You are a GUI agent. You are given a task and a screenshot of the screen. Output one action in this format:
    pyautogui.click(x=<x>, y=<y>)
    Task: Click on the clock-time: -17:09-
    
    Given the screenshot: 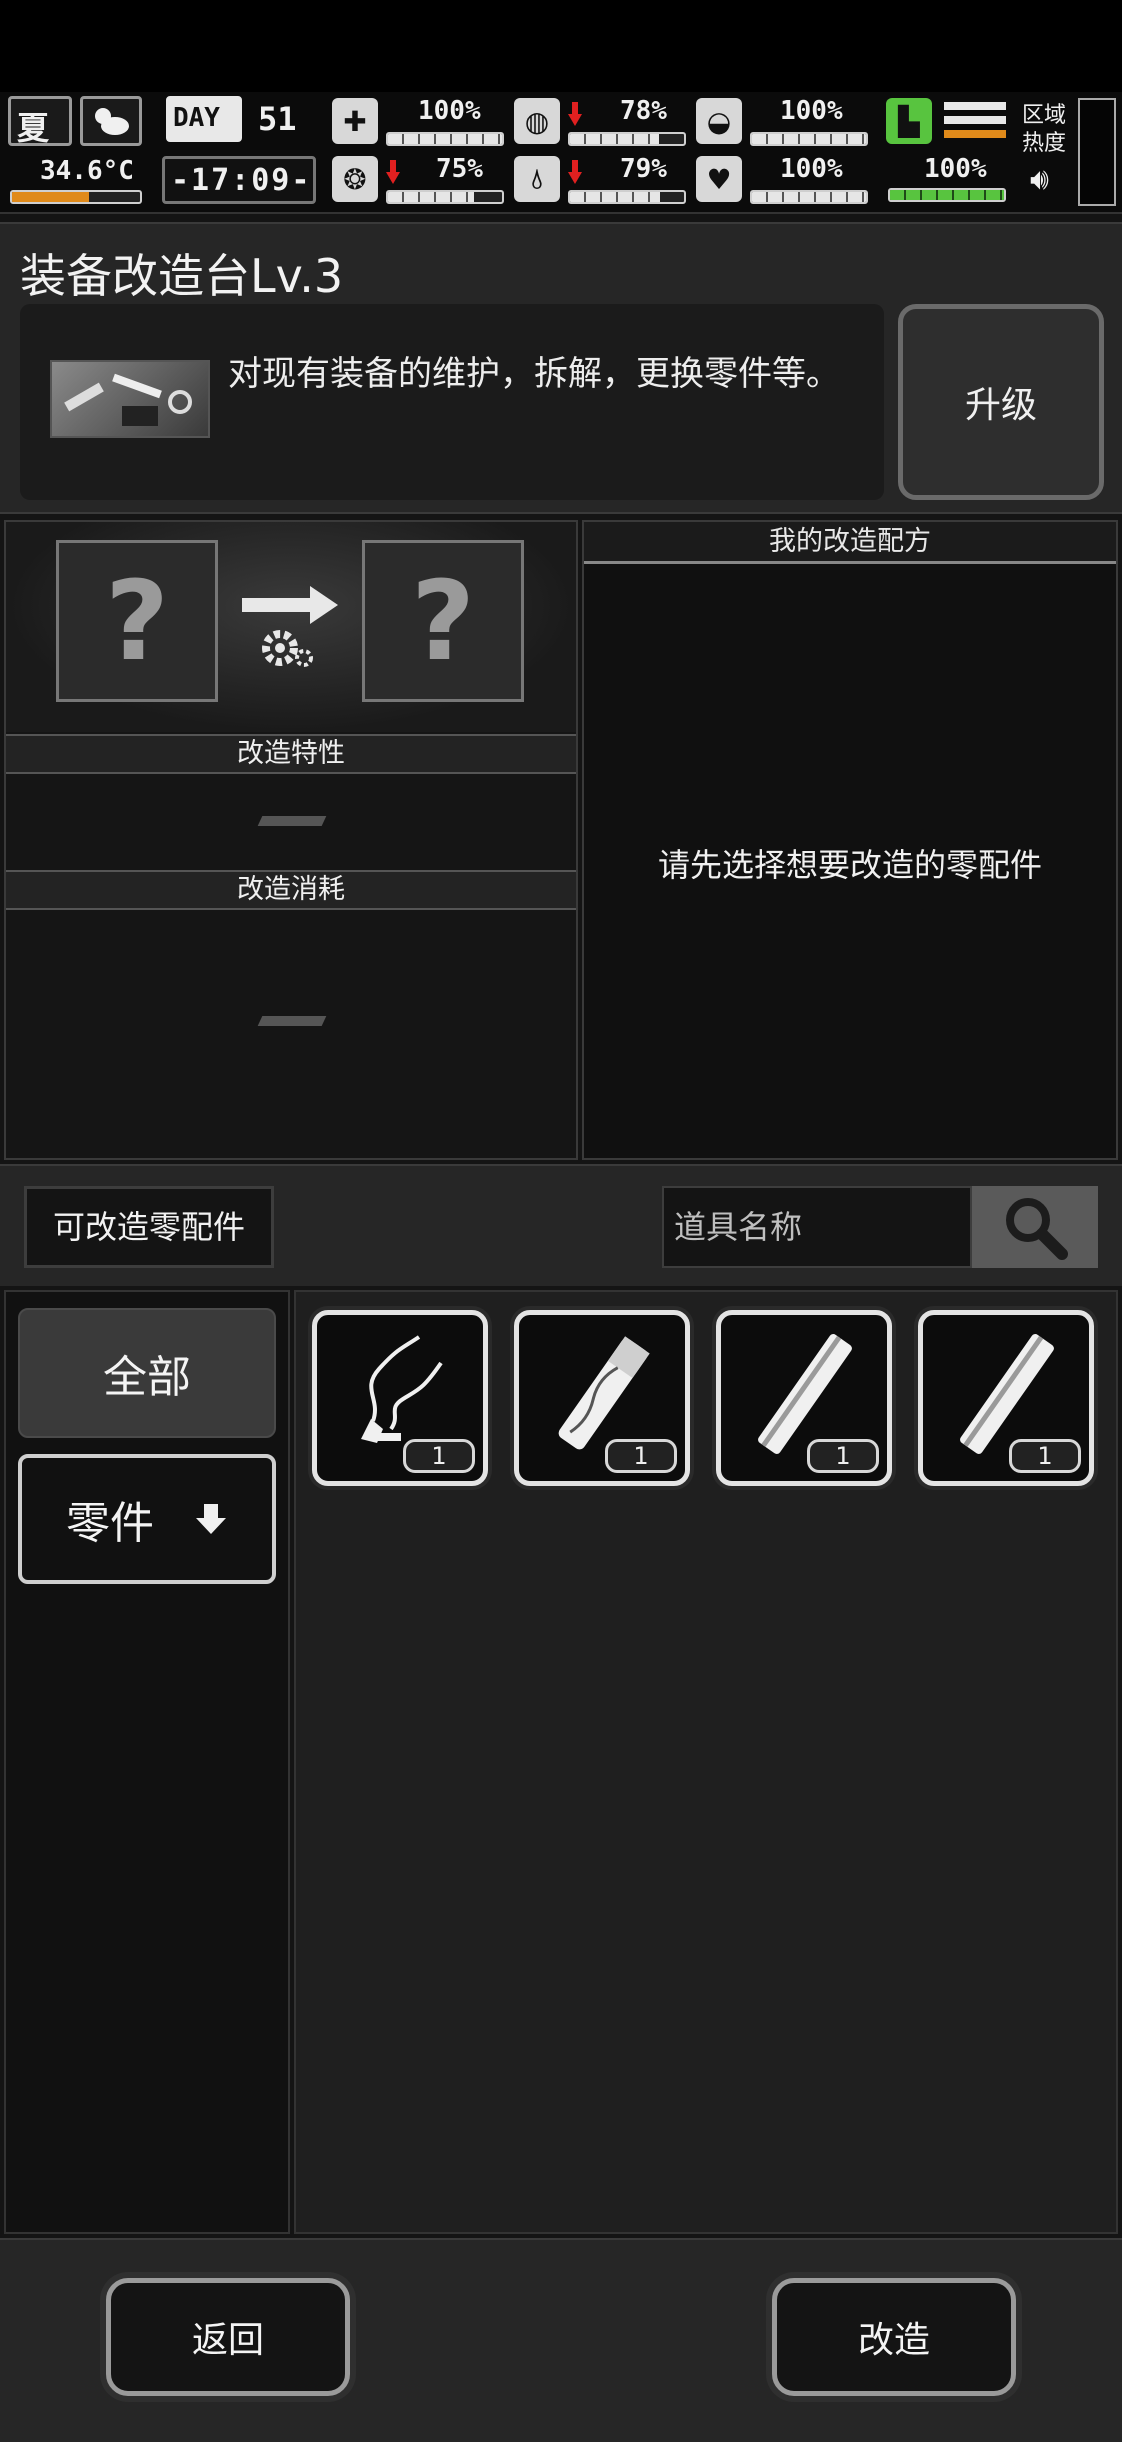 What is the action you would take?
    pyautogui.click(x=241, y=180)
    